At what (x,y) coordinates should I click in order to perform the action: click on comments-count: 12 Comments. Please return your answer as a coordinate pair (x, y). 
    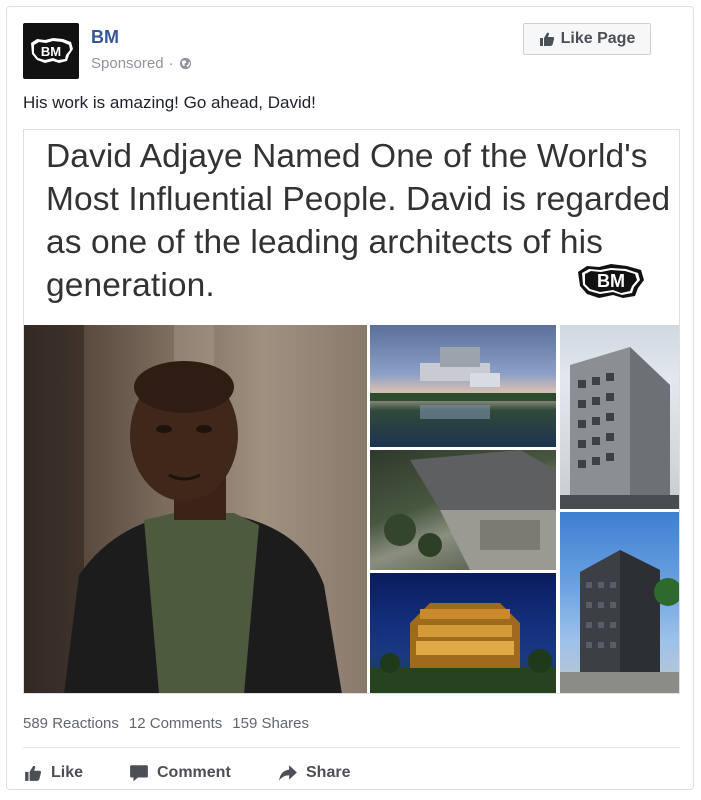
    Looking at the image, I should click on (175, 723).